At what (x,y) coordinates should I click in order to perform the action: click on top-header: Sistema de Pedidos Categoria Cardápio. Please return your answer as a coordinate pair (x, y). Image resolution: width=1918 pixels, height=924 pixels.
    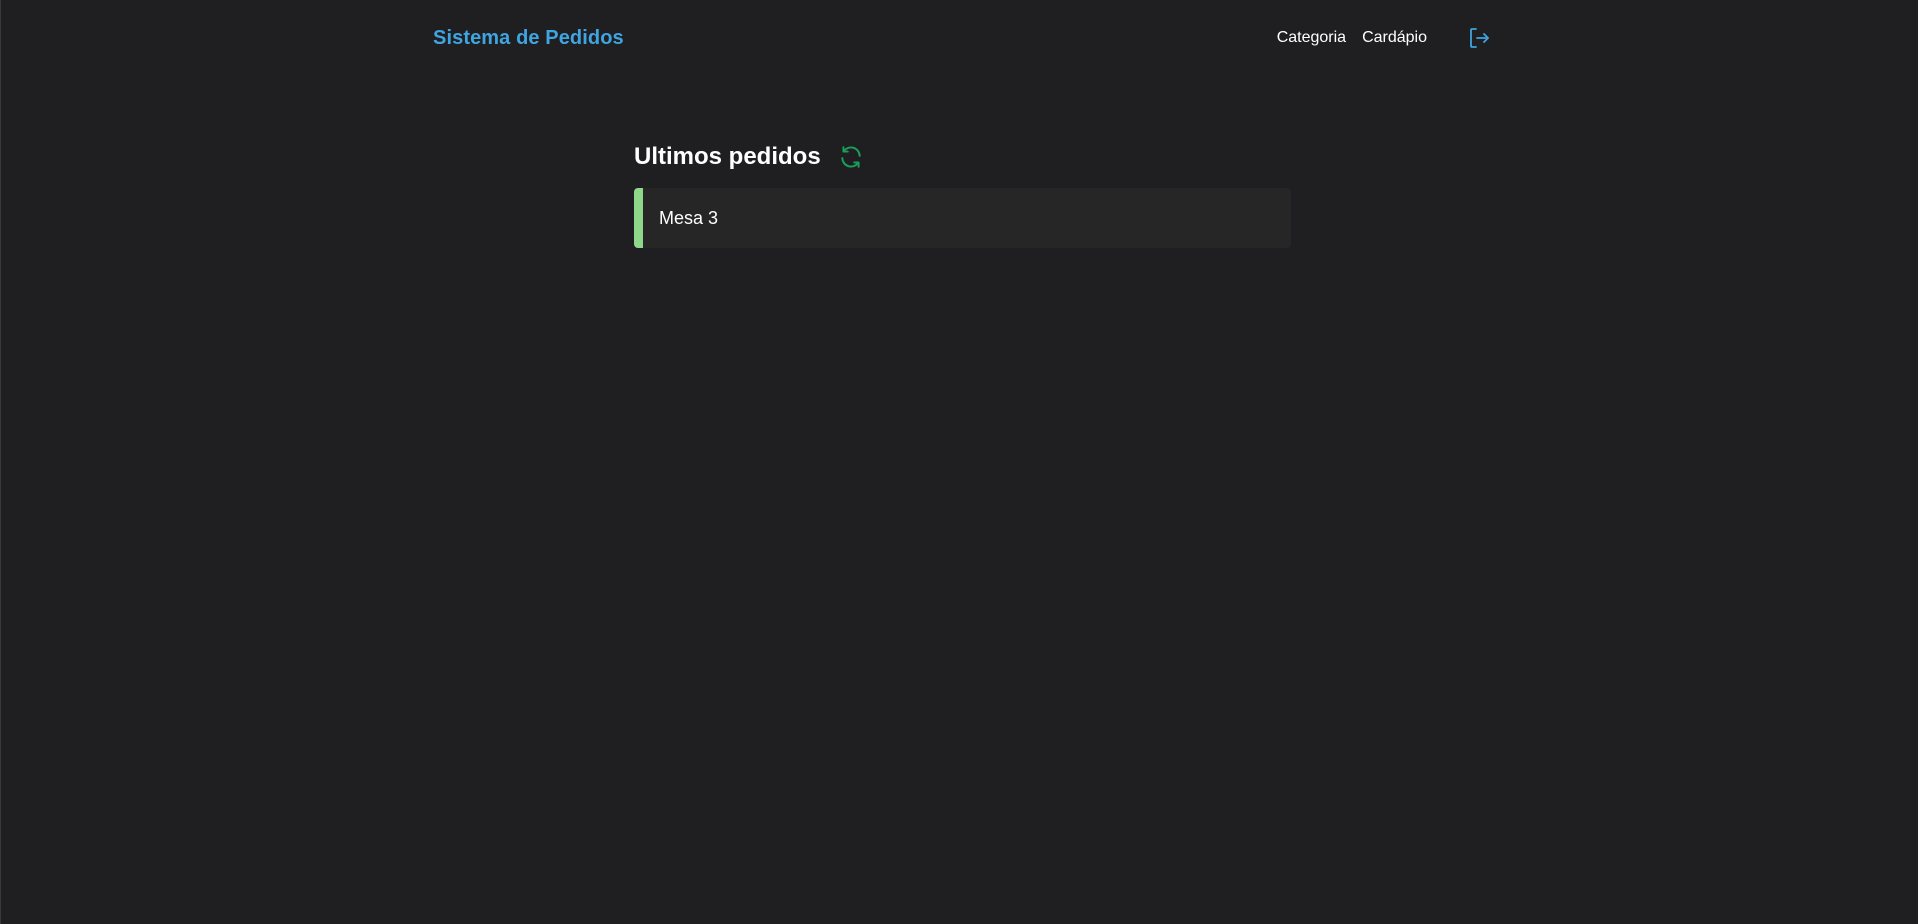
    Looking at the image, I should click on (962, 38).